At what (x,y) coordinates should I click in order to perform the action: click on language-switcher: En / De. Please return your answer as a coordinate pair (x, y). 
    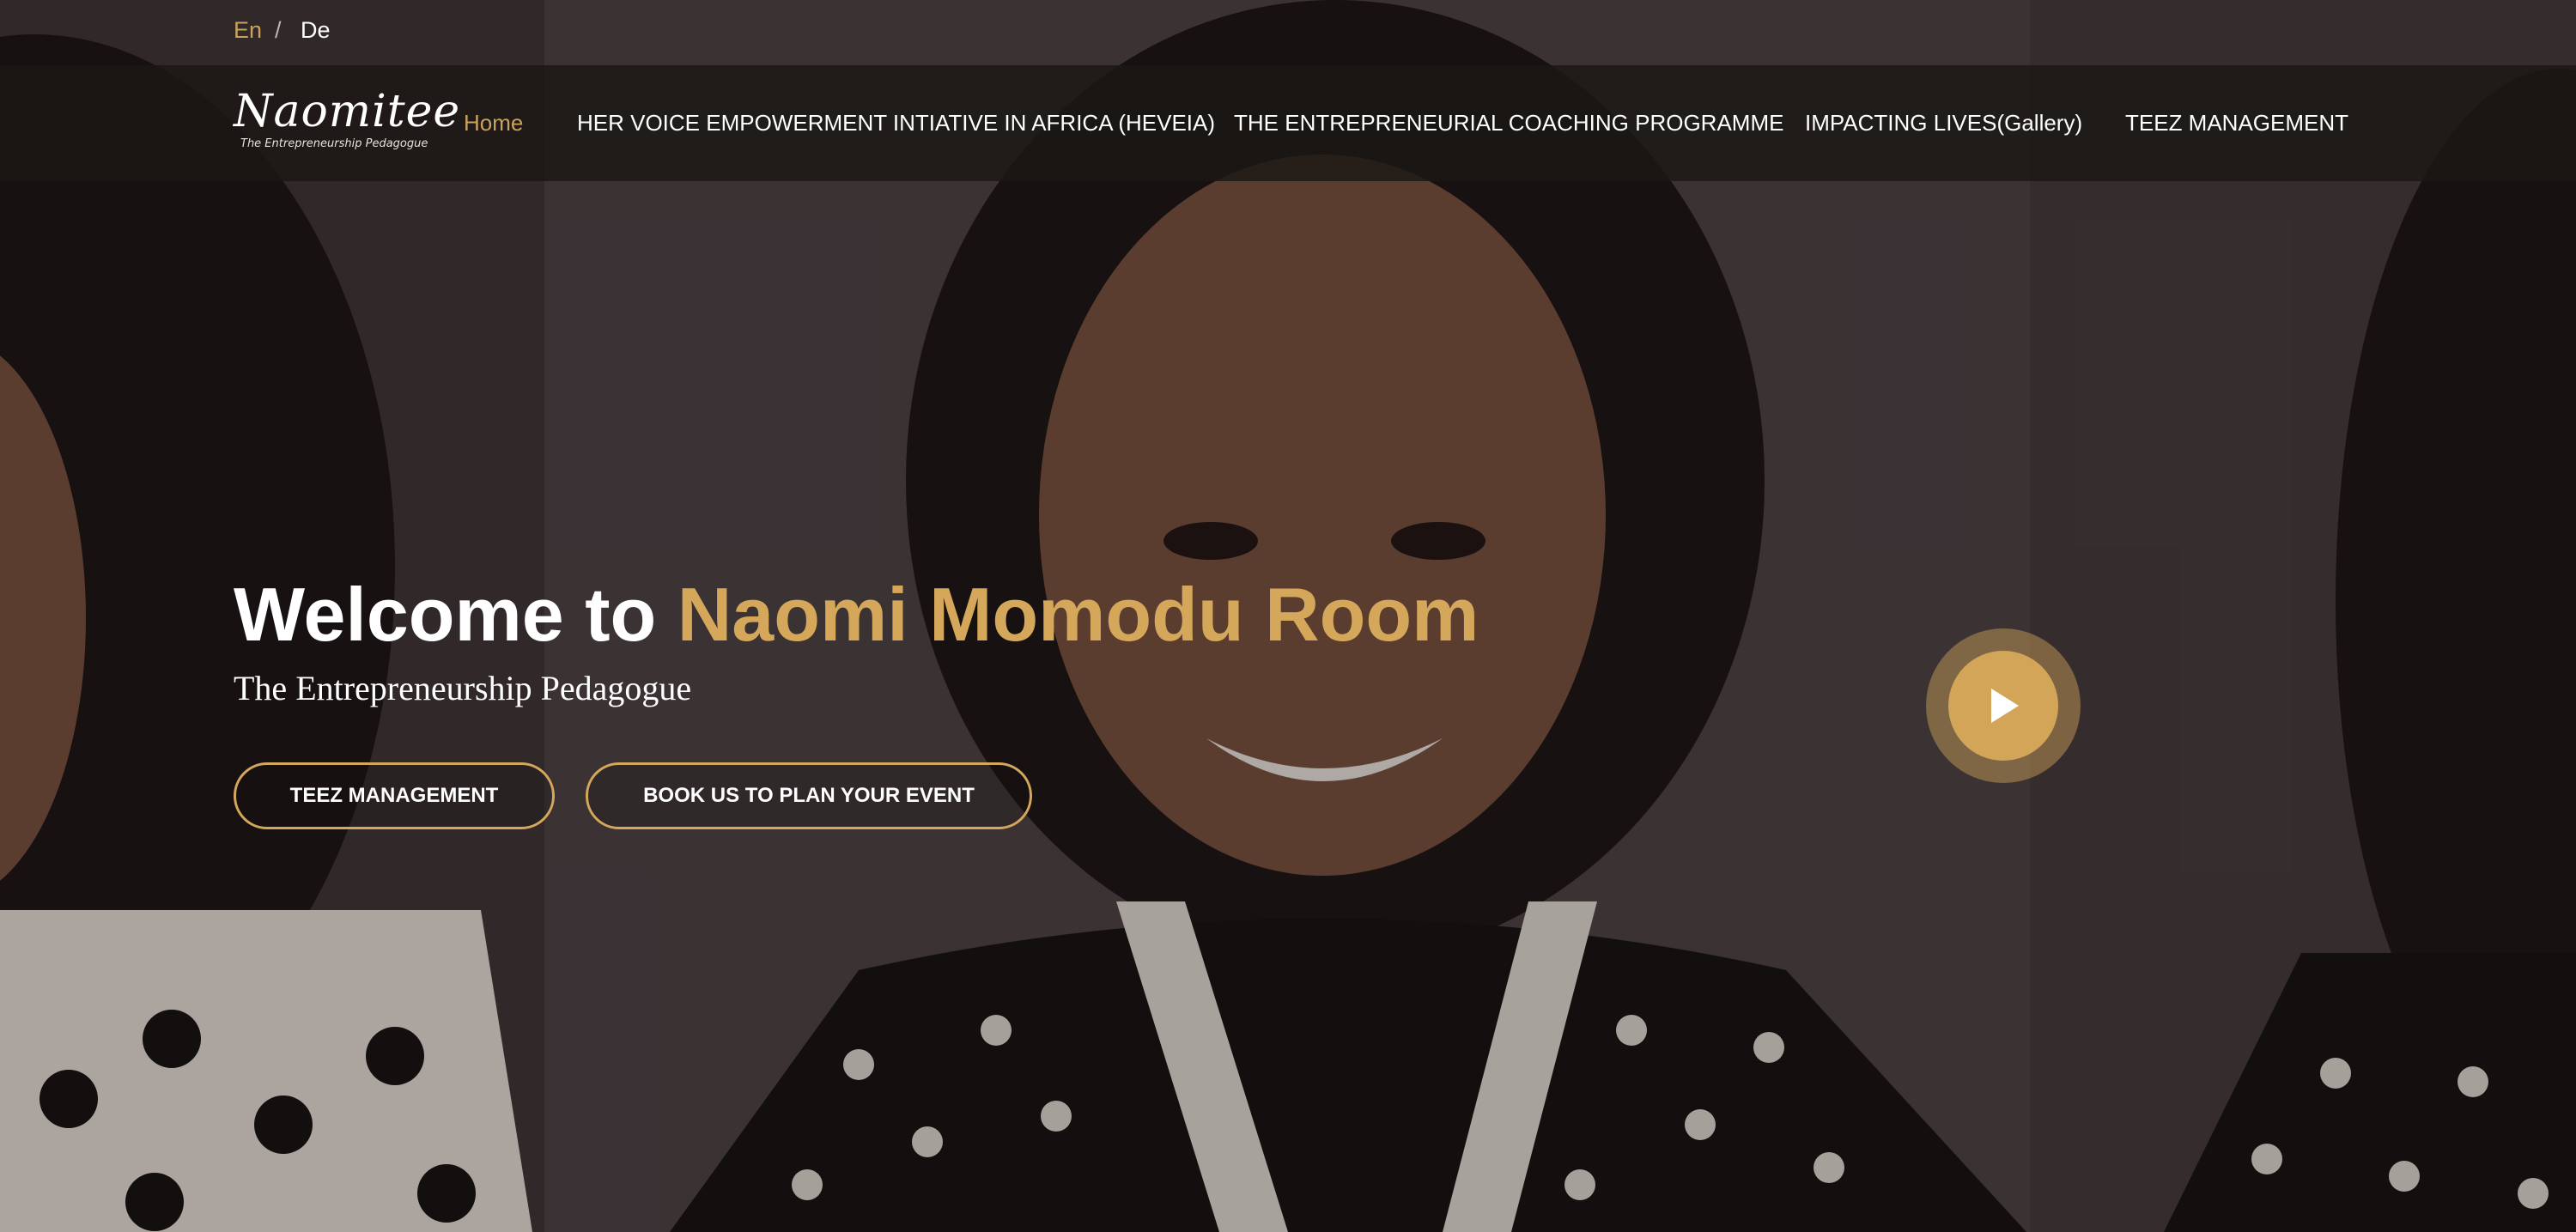
    Looking at the image, I should click on (1288, 32).